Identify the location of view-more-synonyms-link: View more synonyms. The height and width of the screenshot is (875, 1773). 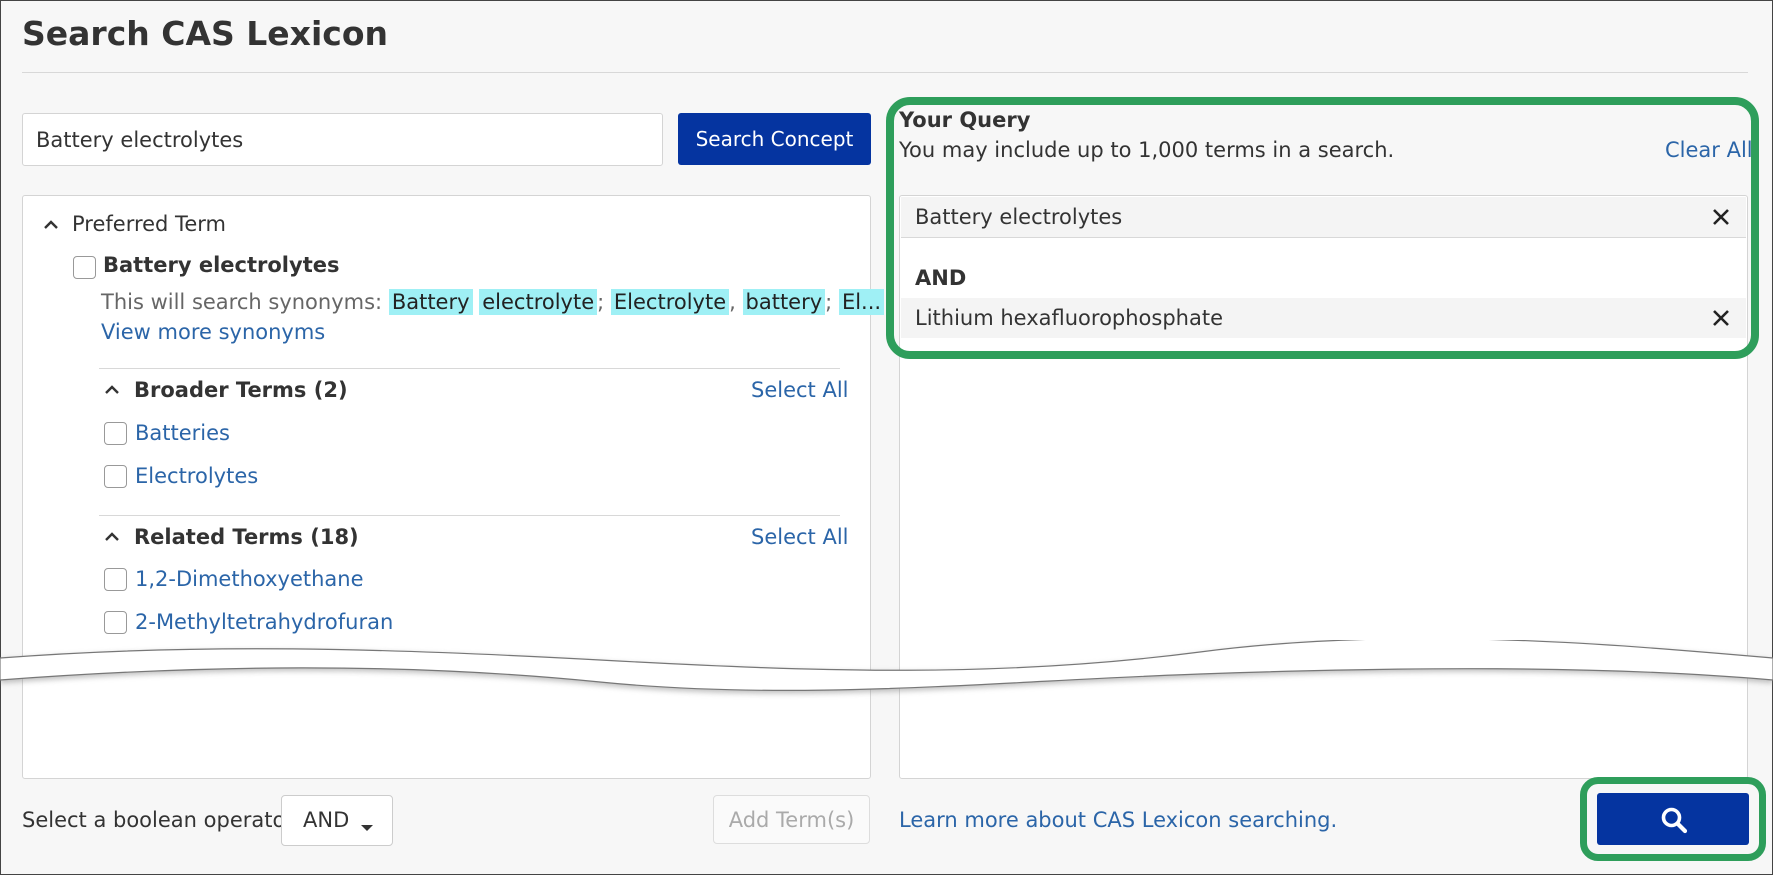
(213, 332).